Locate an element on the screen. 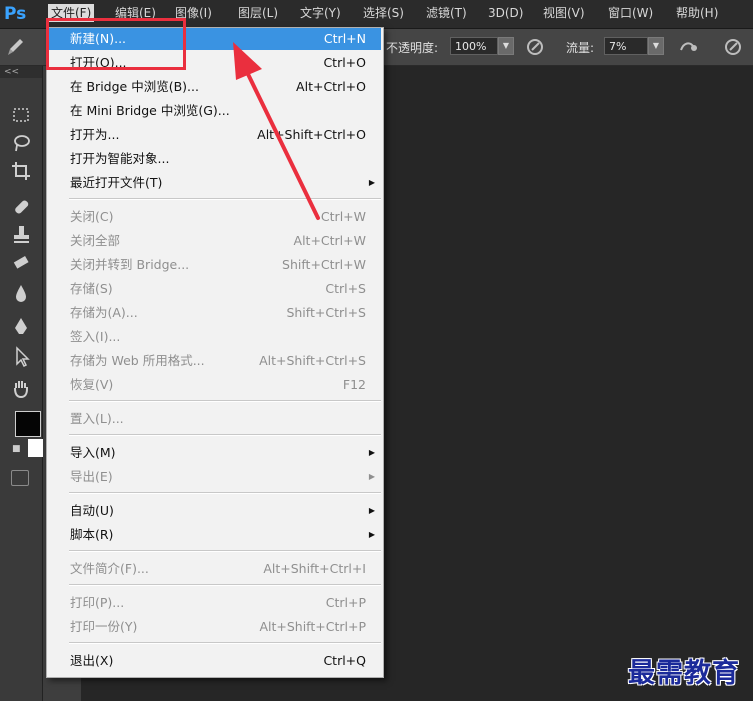  watermark-logo: 最需教育 is located at coordinates (684, 673).